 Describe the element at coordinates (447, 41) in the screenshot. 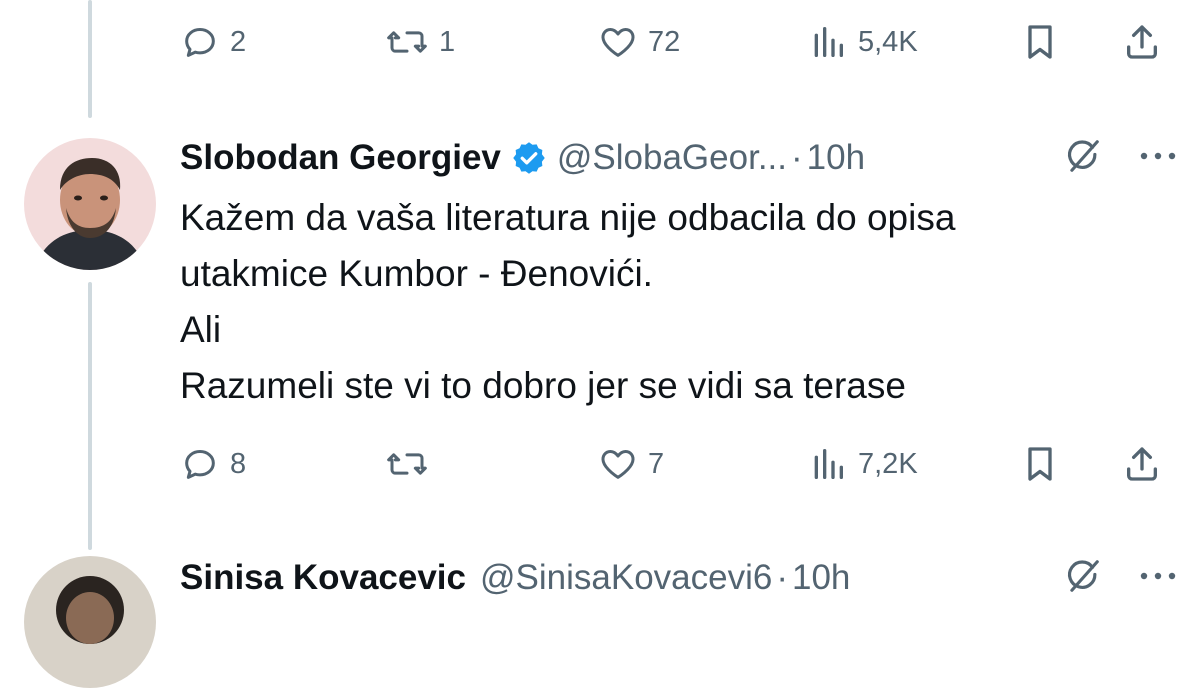

I see `retweet-count: 1` at that location.